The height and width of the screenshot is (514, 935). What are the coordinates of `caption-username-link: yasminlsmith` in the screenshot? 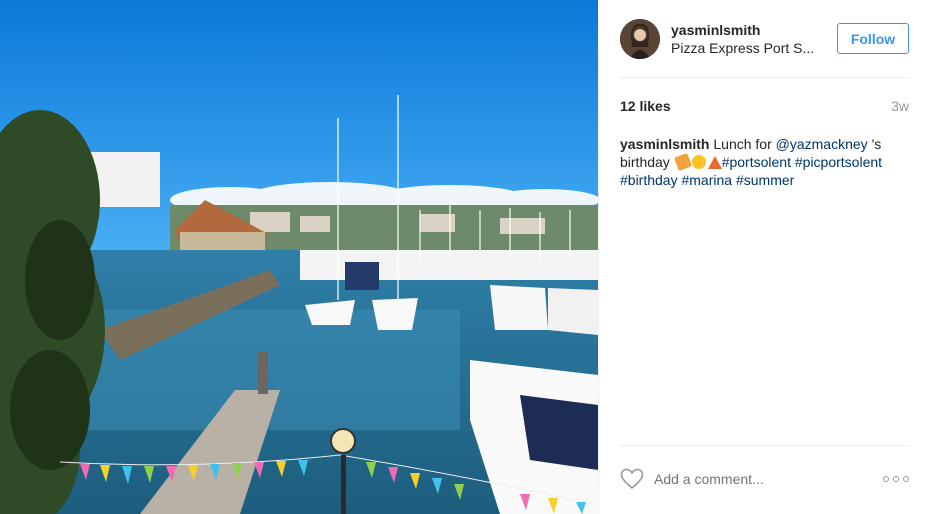 It's located at (664, 144).